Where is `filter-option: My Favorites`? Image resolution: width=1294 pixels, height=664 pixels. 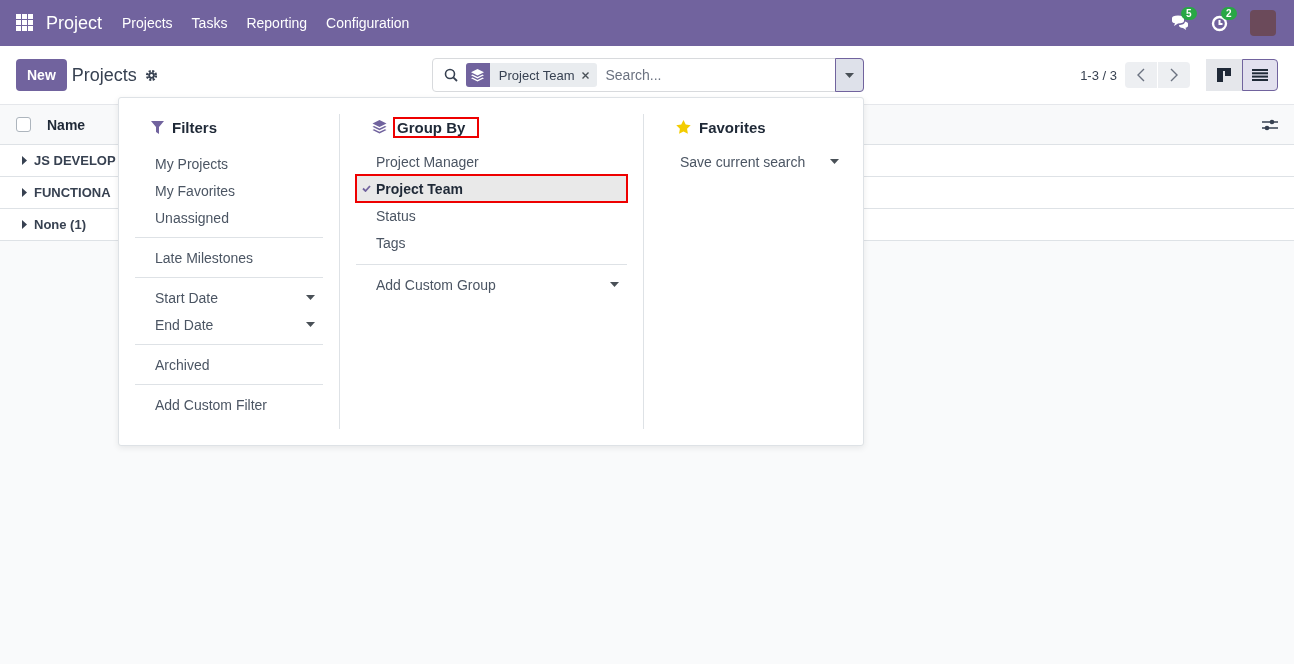
filter-option: My Favorites is located at coordinates (229, 190).